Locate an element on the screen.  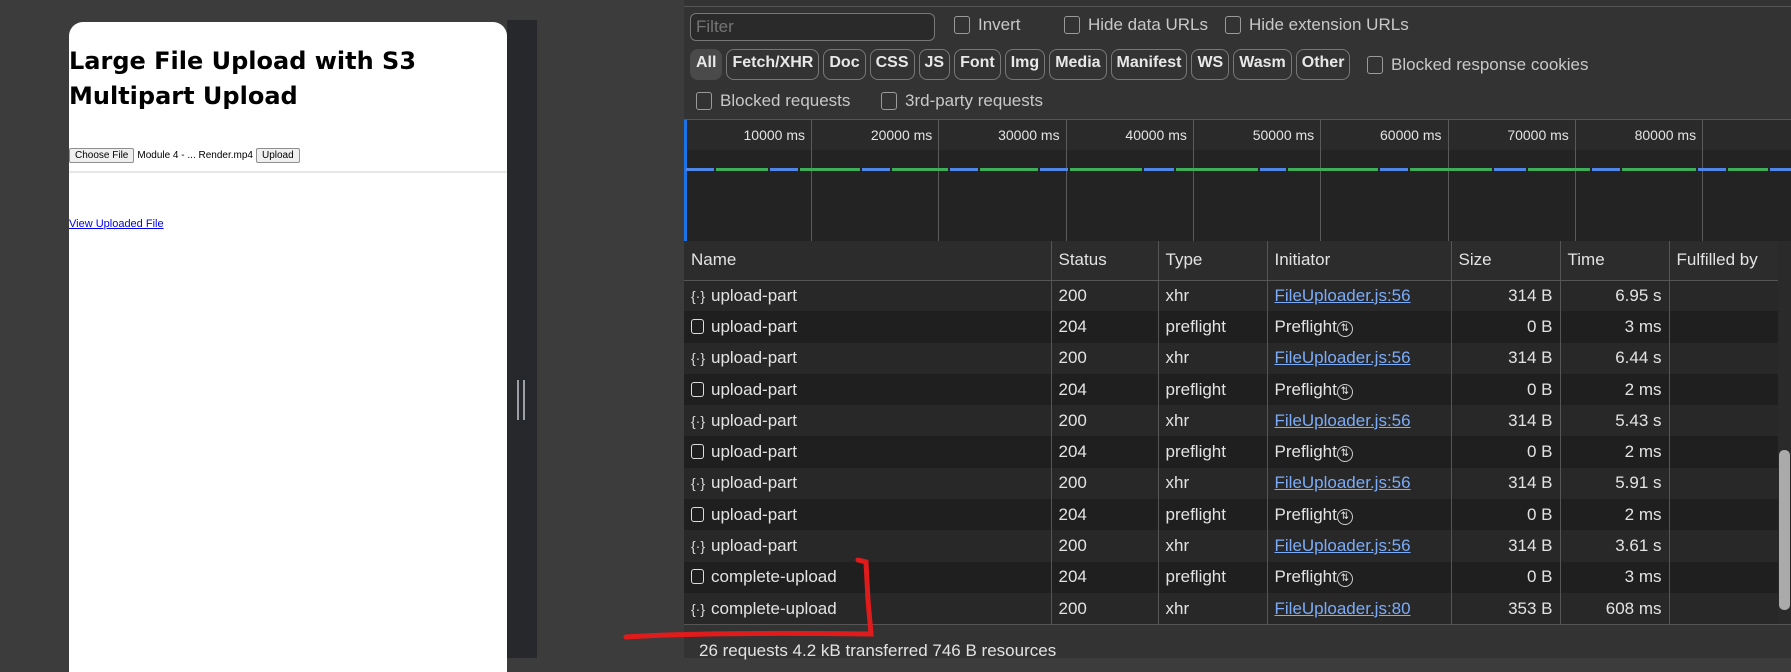
annotation-stroke is located at coordinates (748, 598).